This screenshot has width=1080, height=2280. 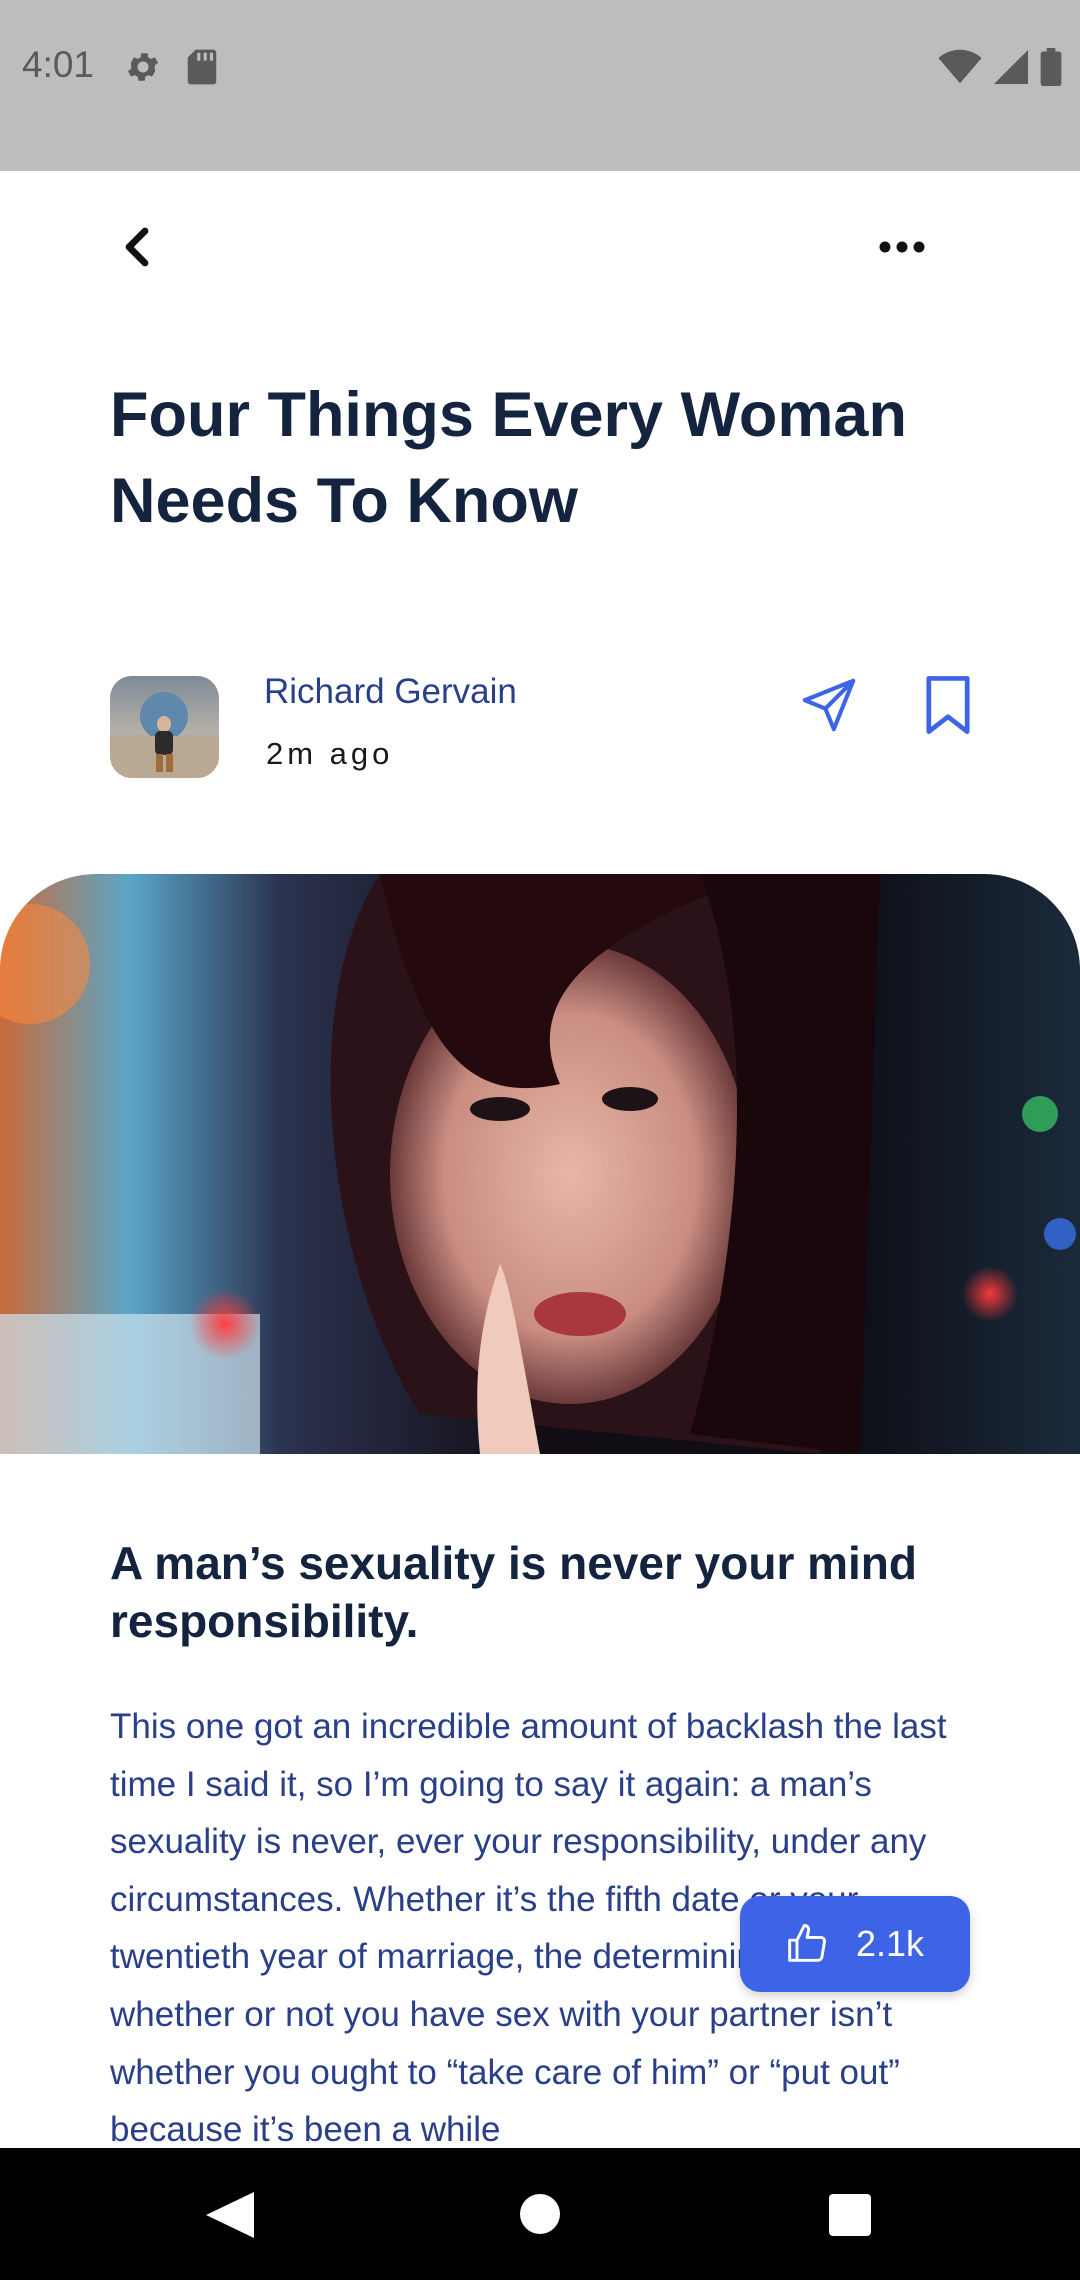 I want to click on bookmark-icon, so click(x=948, y=708).